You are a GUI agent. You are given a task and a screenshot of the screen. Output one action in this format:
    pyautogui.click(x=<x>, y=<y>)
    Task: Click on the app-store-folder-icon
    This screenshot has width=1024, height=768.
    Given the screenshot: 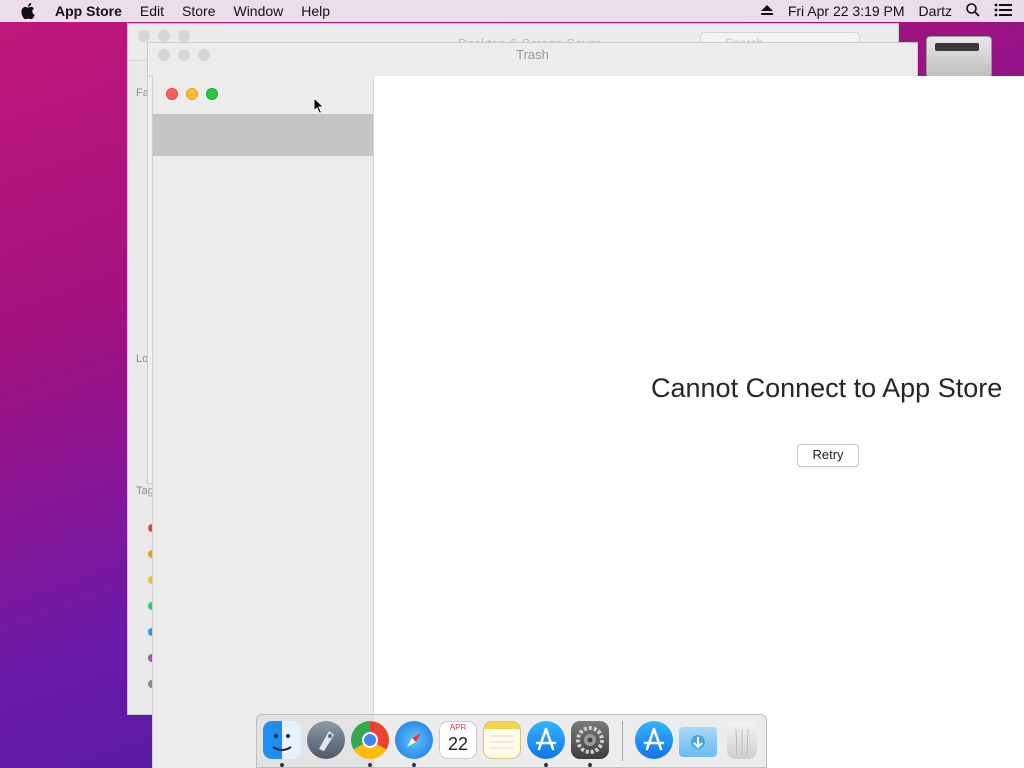 What is the action you would take?
    pyautogui.click(x=654, y=740)
    